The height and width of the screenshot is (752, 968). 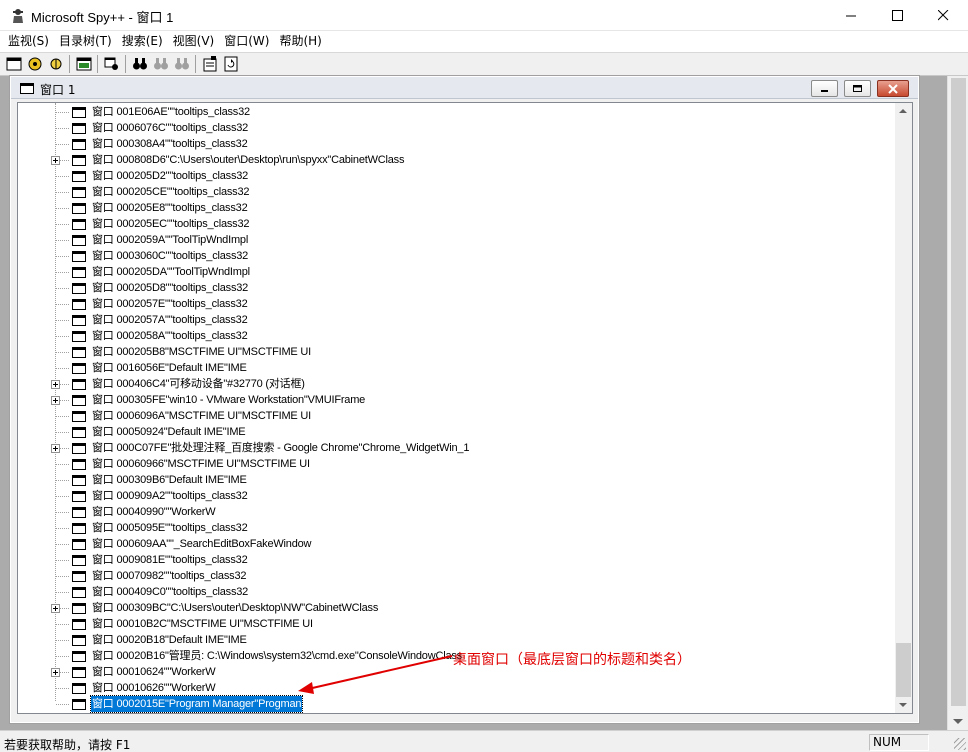 What do you see at coordinates (170, 528) in the screenshot?
I see `tree-item-label: 窗口 0005095E""tooltips_class32` at bounding box center [170, 528].